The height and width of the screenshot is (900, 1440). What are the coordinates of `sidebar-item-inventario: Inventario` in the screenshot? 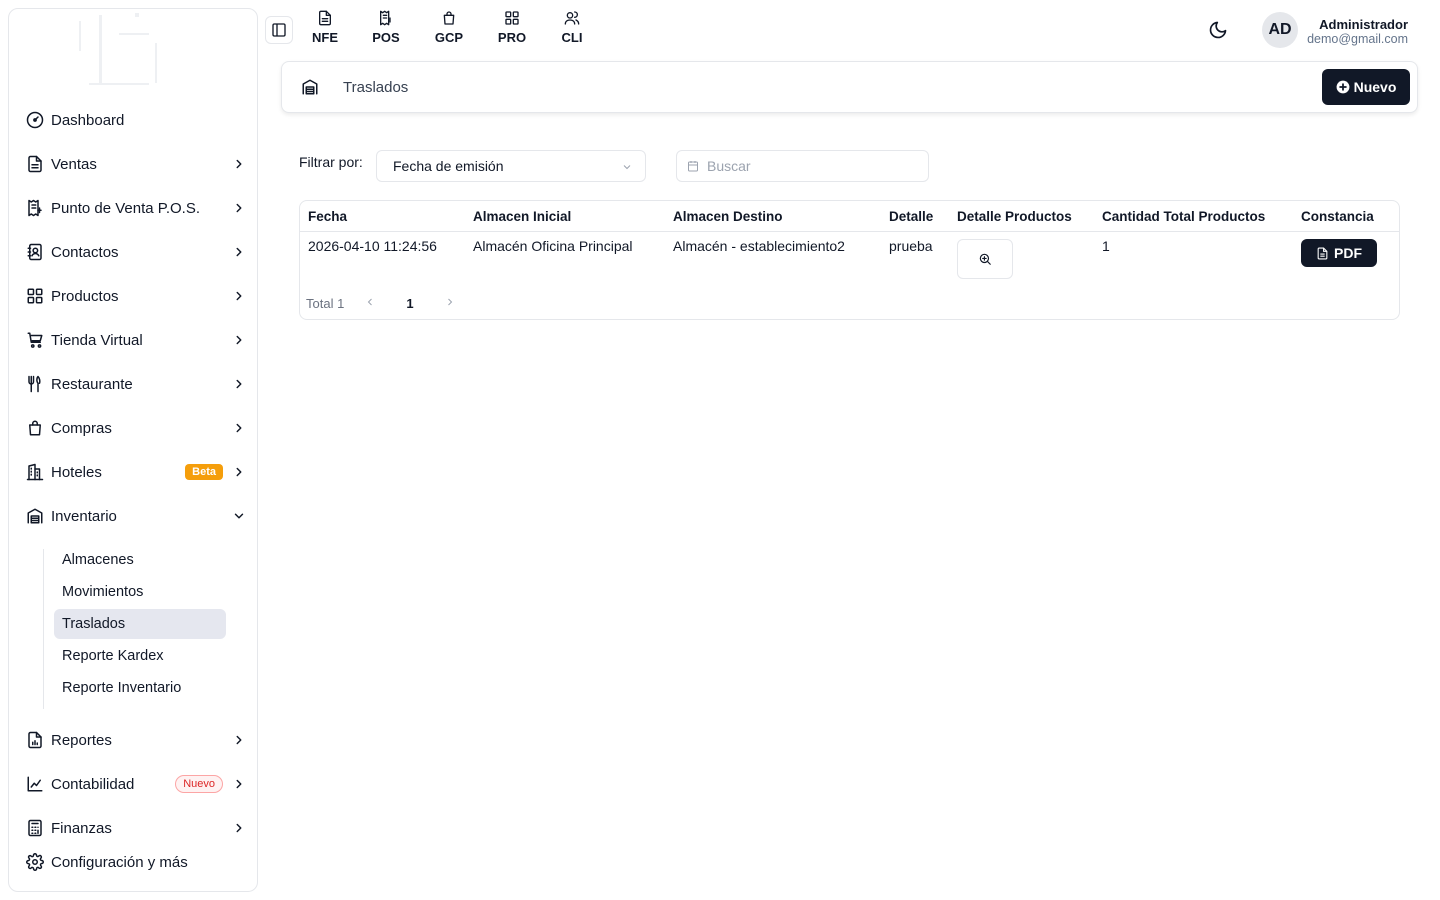 It's located at (136, 516).